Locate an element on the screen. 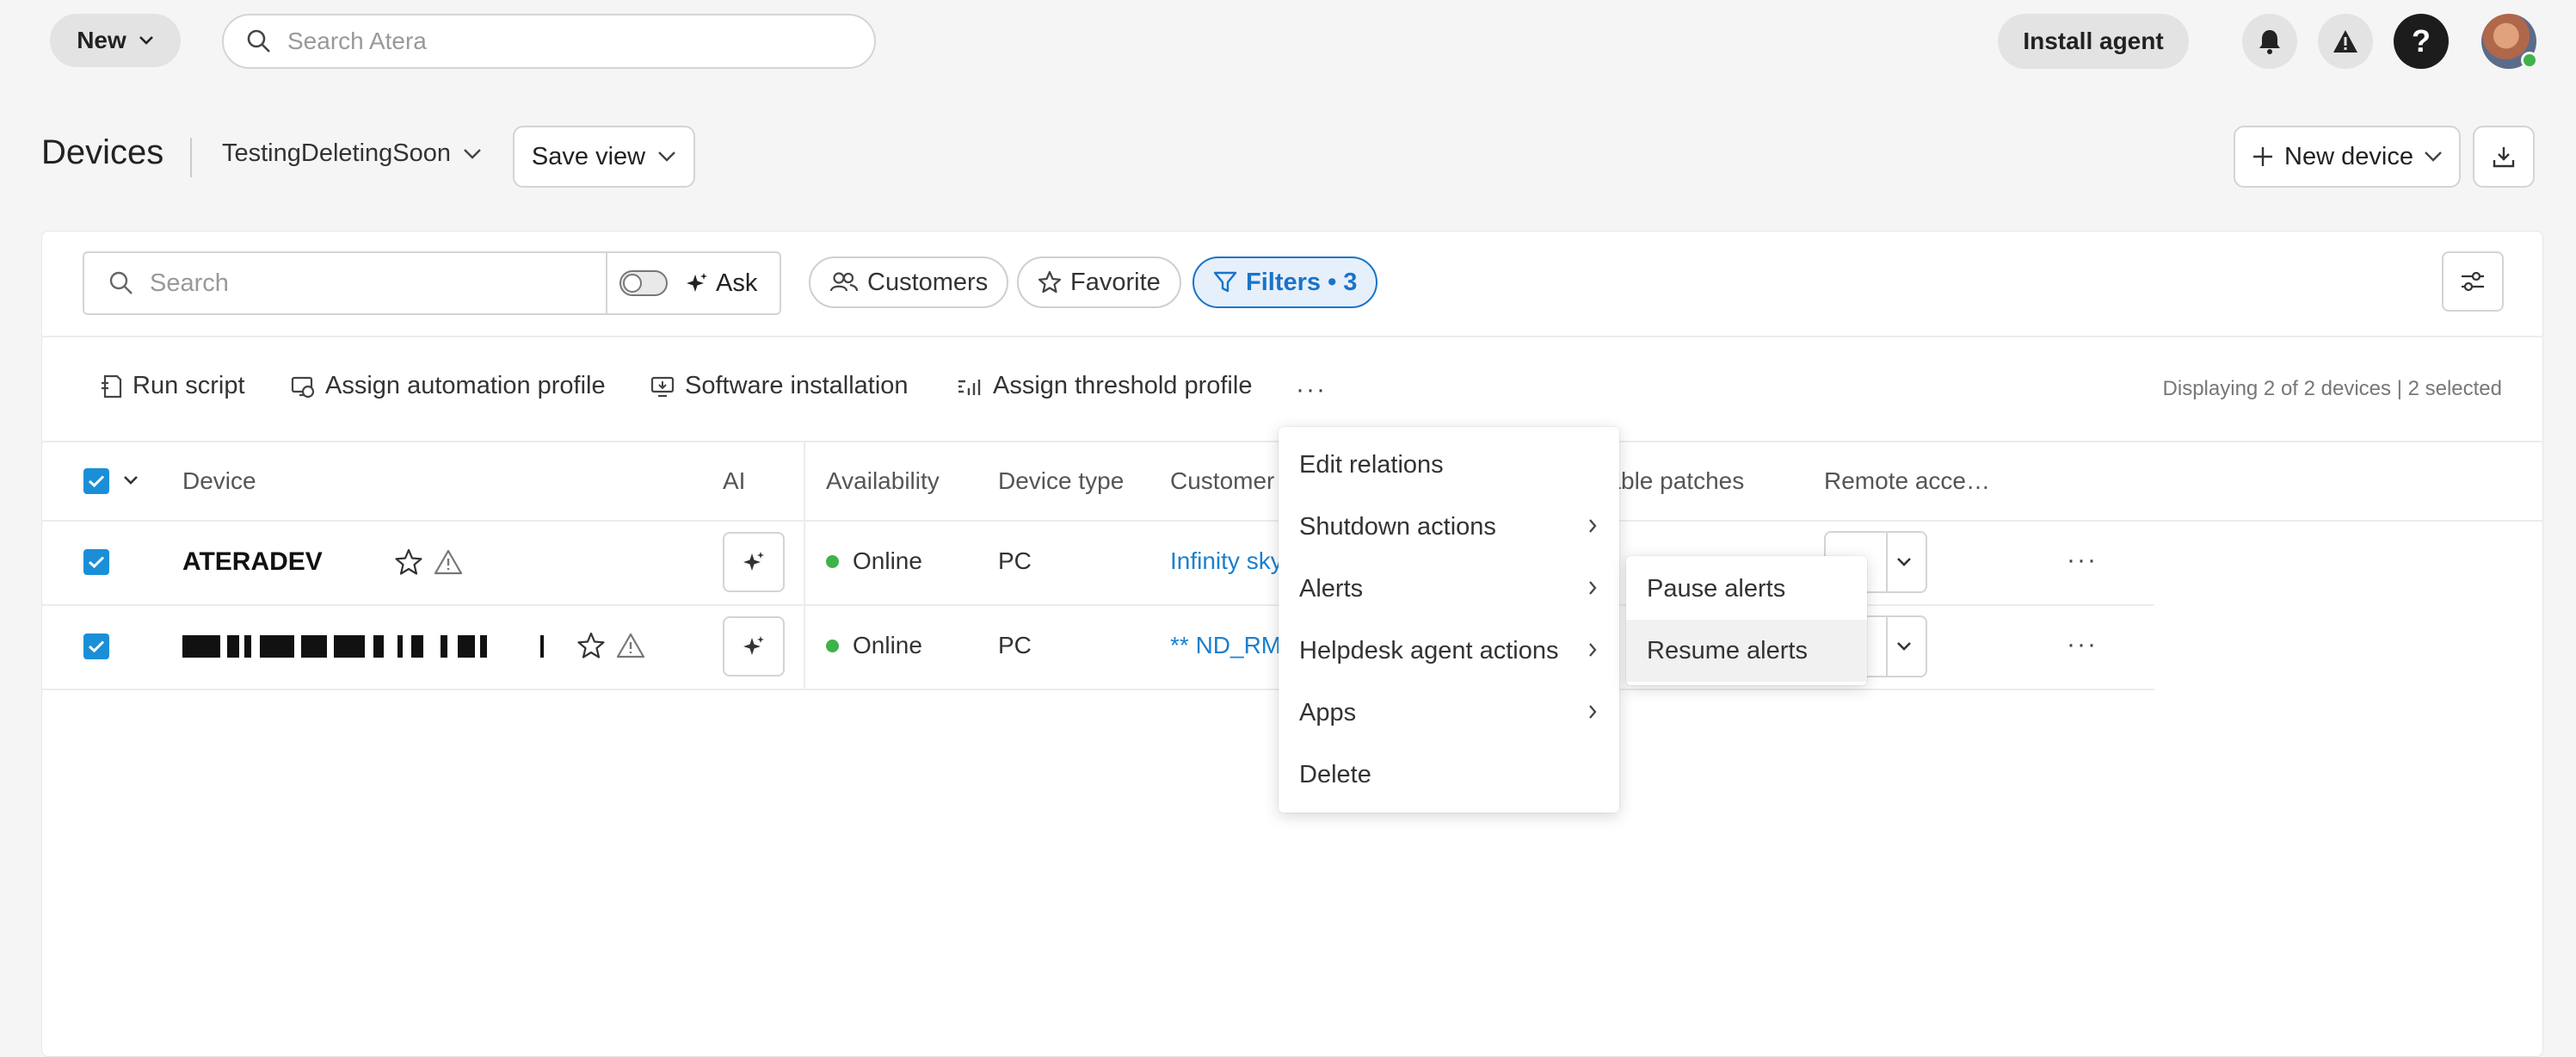 Image resolution: width=2576 pixels, height=1057 pixels. assign-automation-profile-label: Assign automation profile is located at coordinates (465, 385).